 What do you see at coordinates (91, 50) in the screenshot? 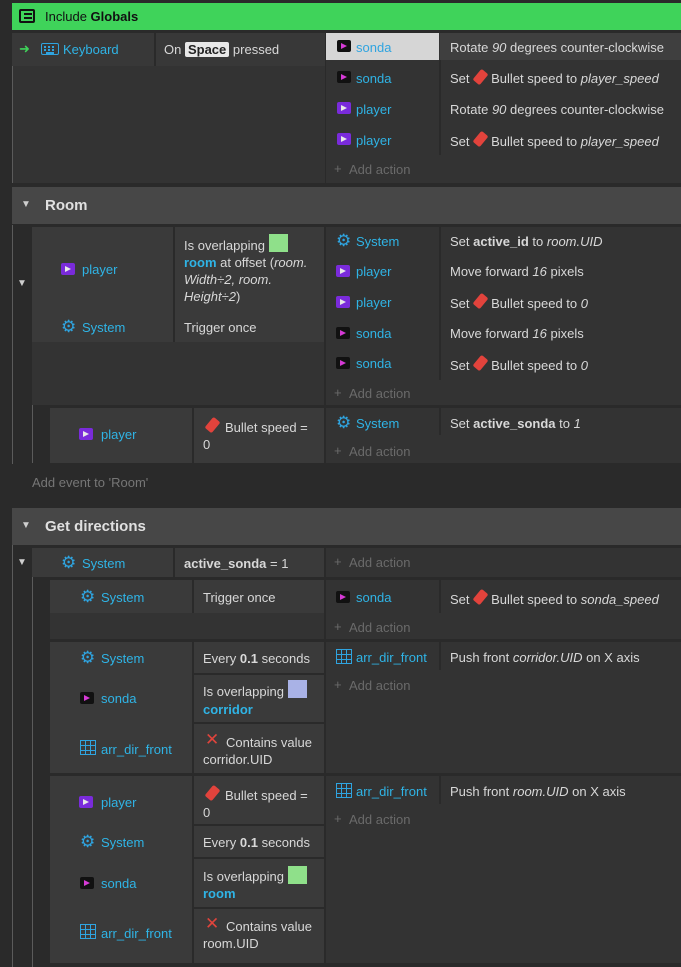
I see `condition-object-keyboard: Keyboard` at bounding box center [91, 50].